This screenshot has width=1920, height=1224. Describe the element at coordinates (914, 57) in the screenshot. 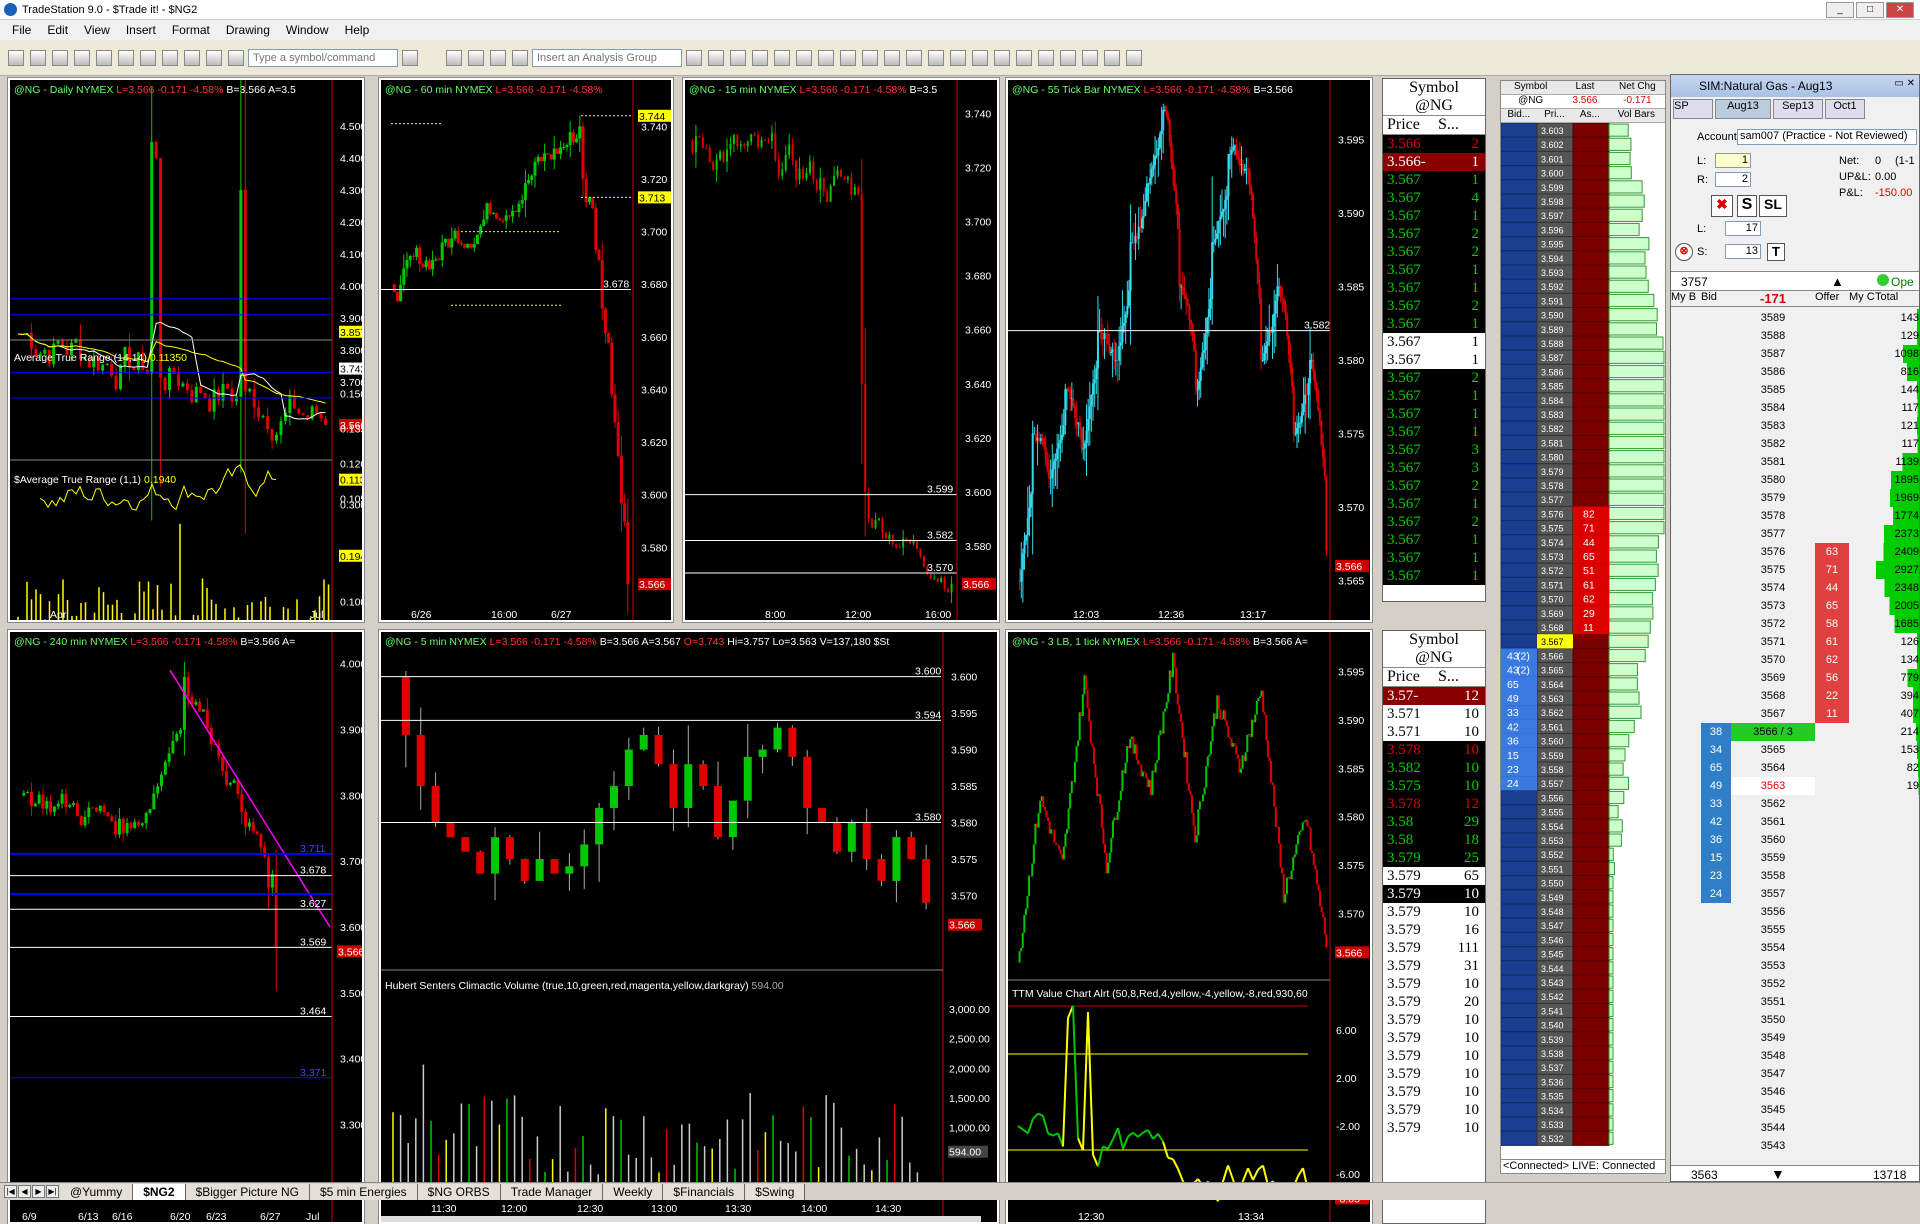

I see `pointer-icon` at that location.